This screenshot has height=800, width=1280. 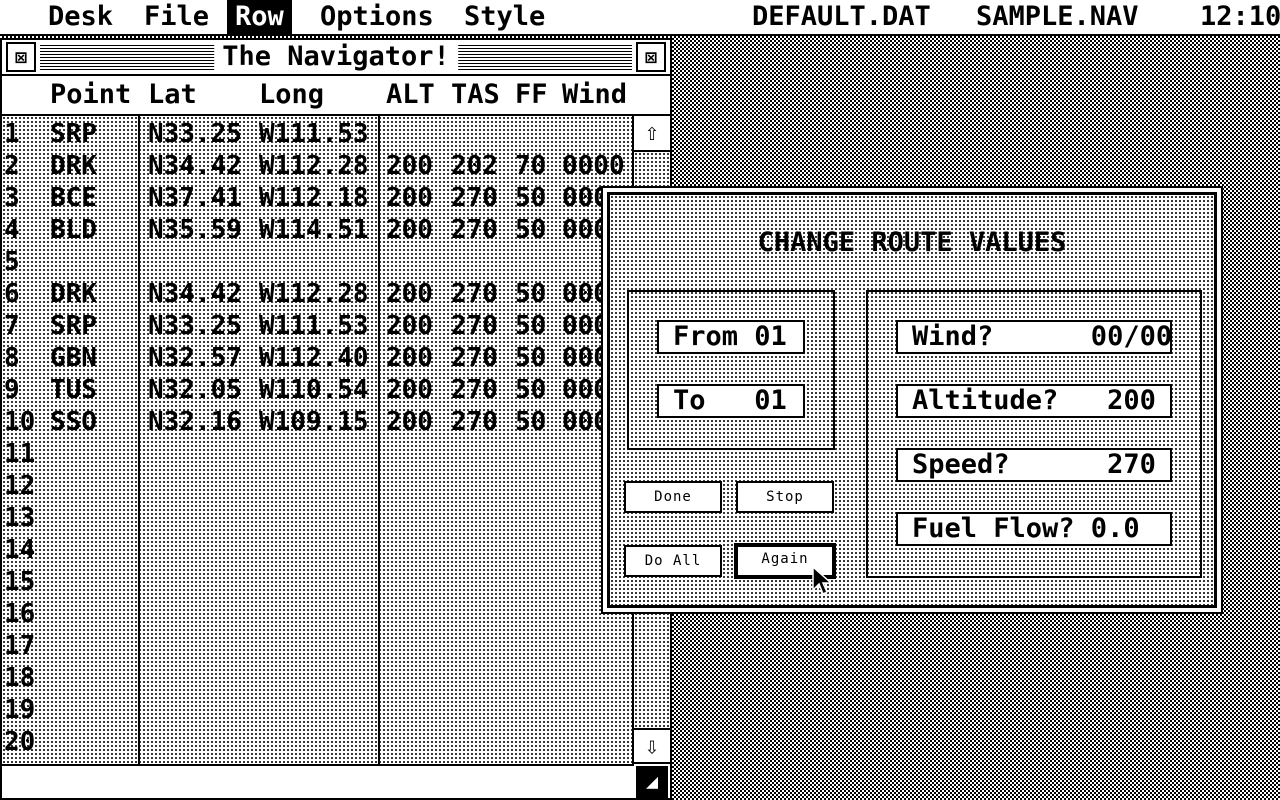 What do you see at coordinates (19, 582) in the screenshot?
I see `cell-num: 15` at bounding box center [19, 582].